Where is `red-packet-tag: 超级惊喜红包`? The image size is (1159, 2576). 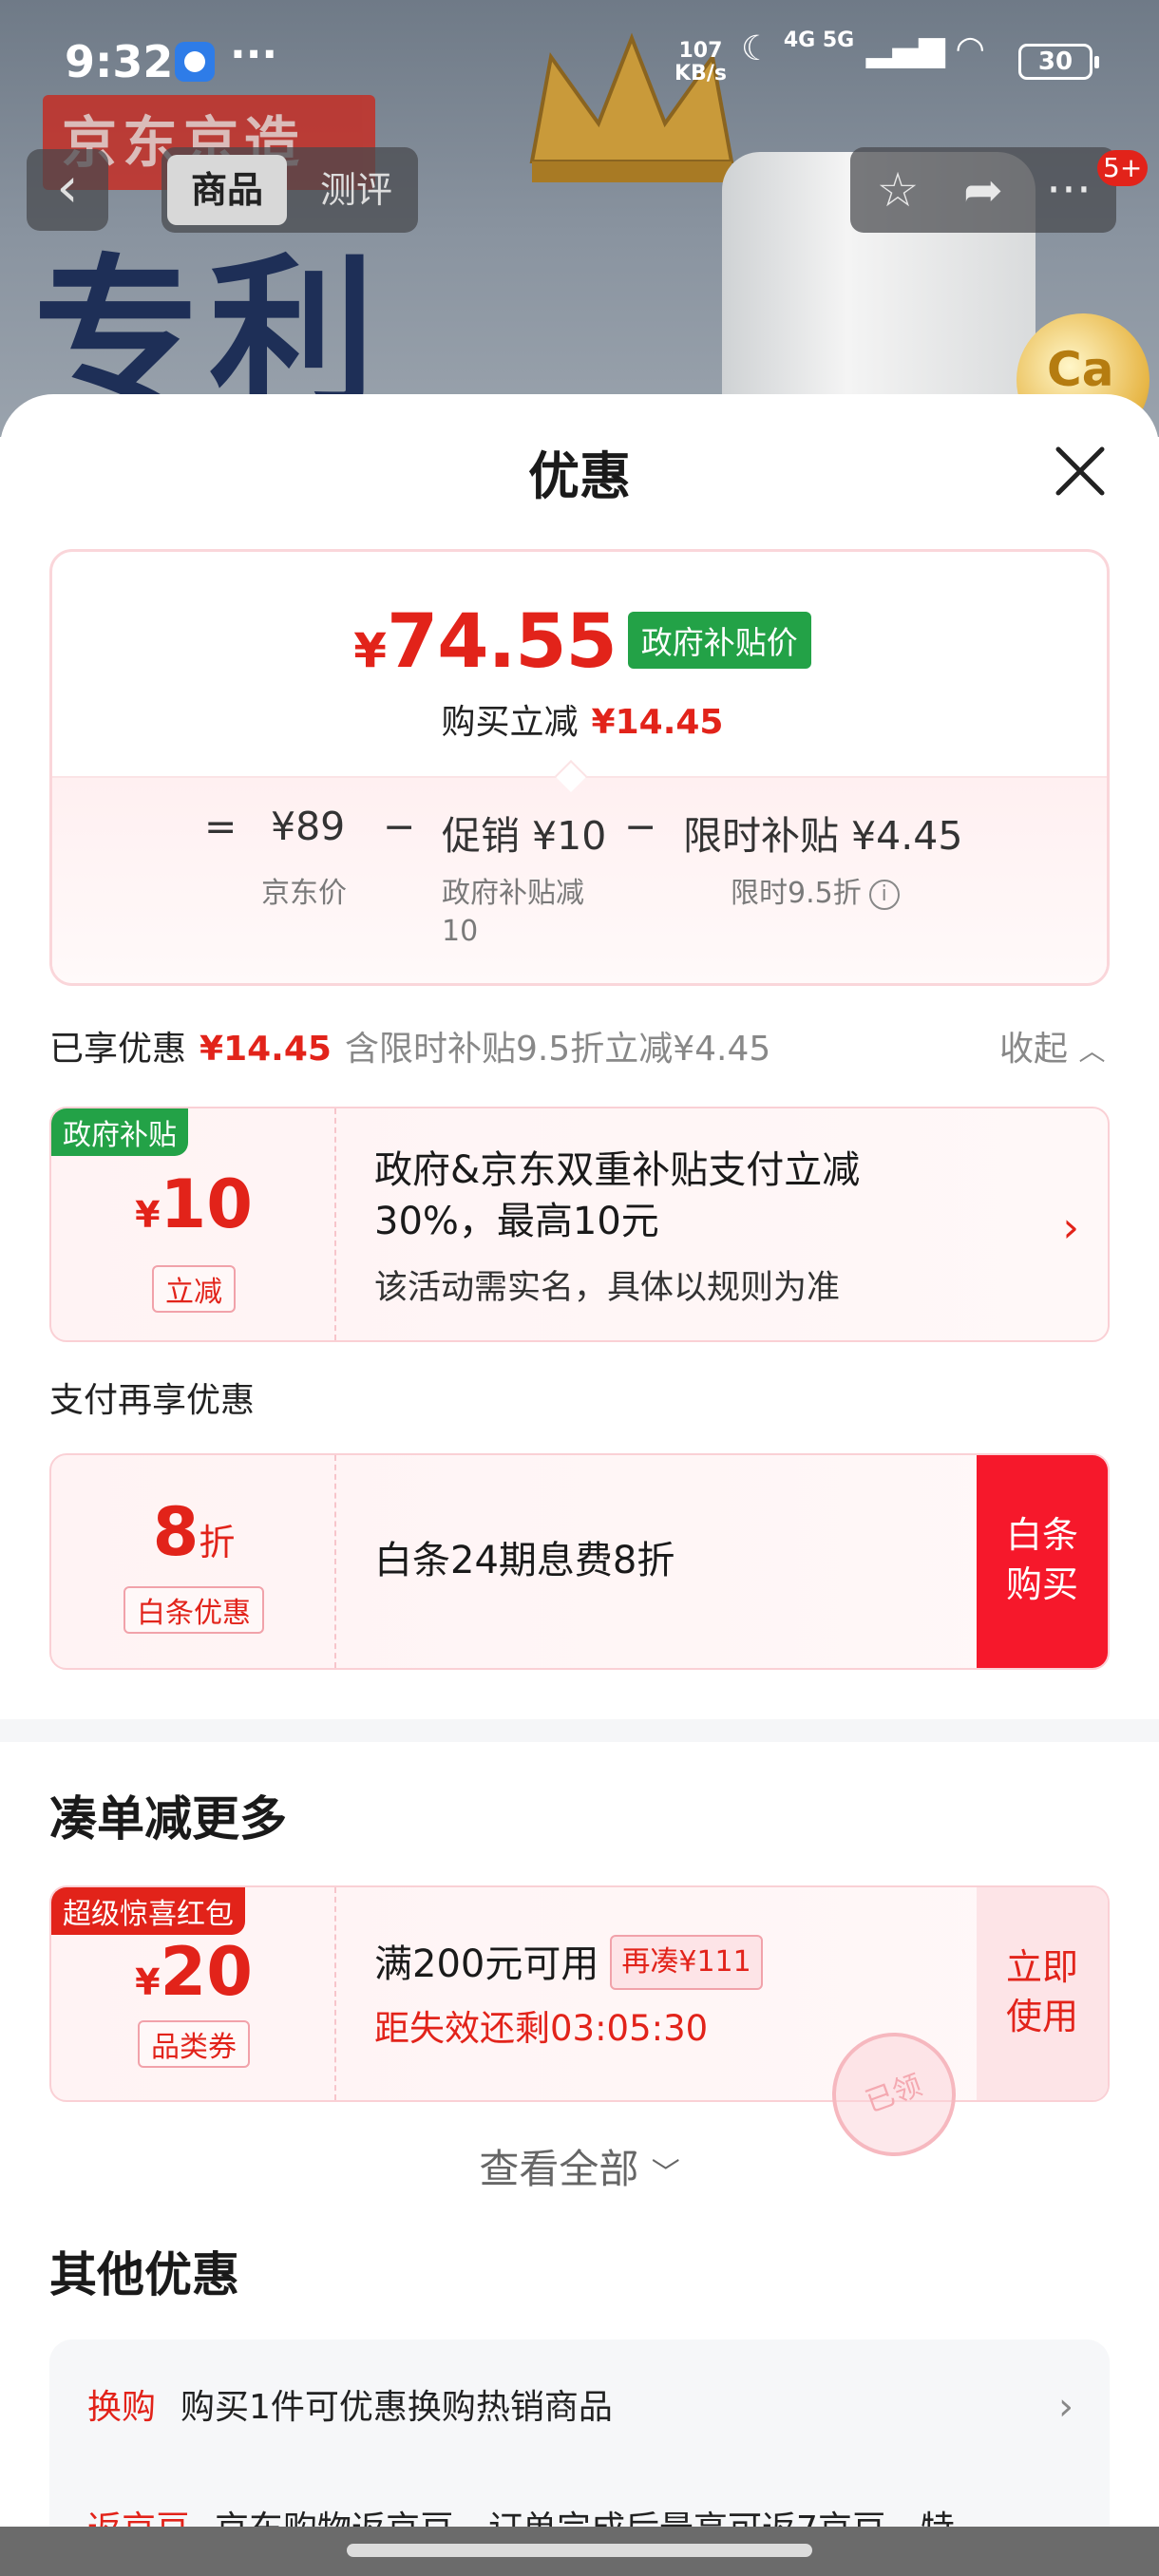 red-packet-tag: 超级惊喜红包 is located at coordinates (148, 1911).